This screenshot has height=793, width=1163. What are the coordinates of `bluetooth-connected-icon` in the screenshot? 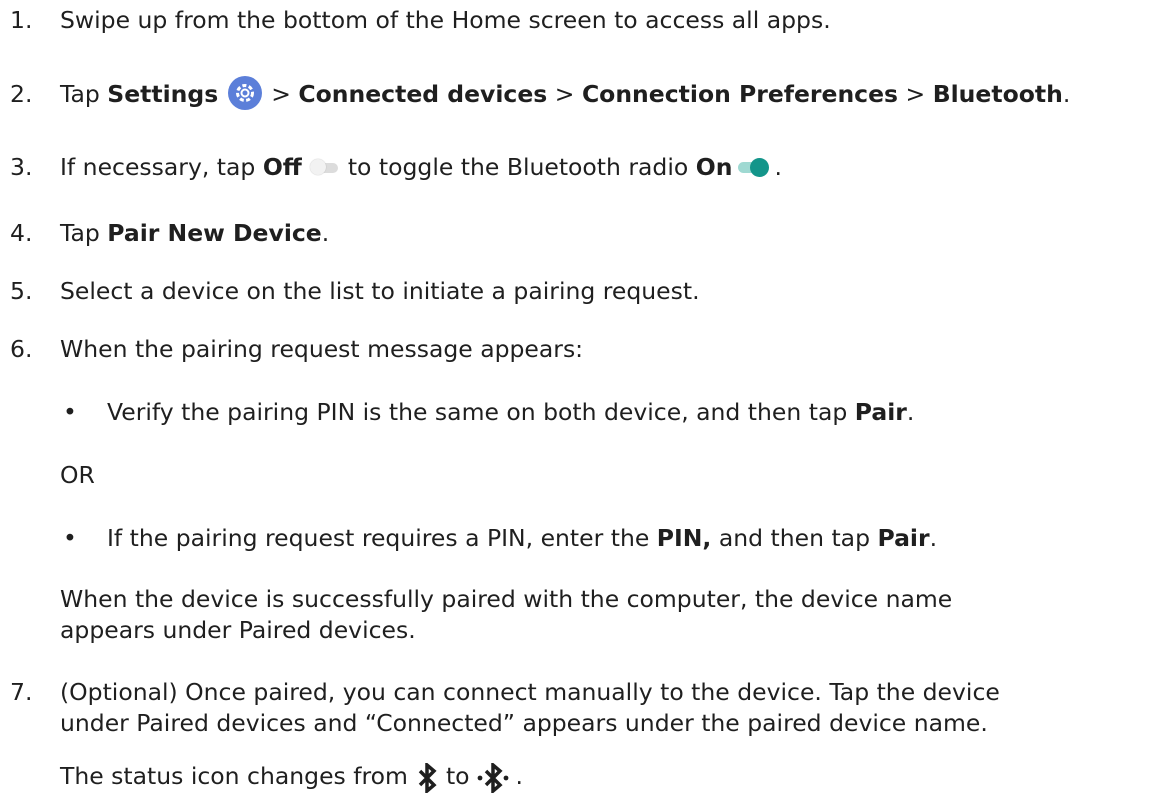 It's located at (492, 777).